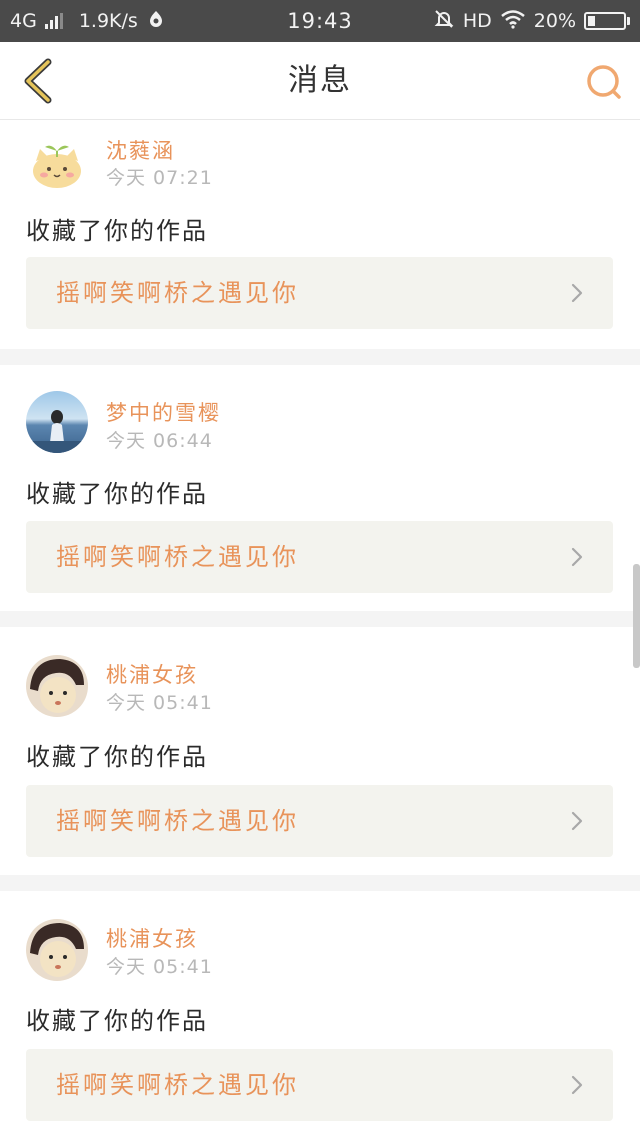  Describe the element at coordinates (513, 21) in the screenshot. I see `wifi-icon` at that location.